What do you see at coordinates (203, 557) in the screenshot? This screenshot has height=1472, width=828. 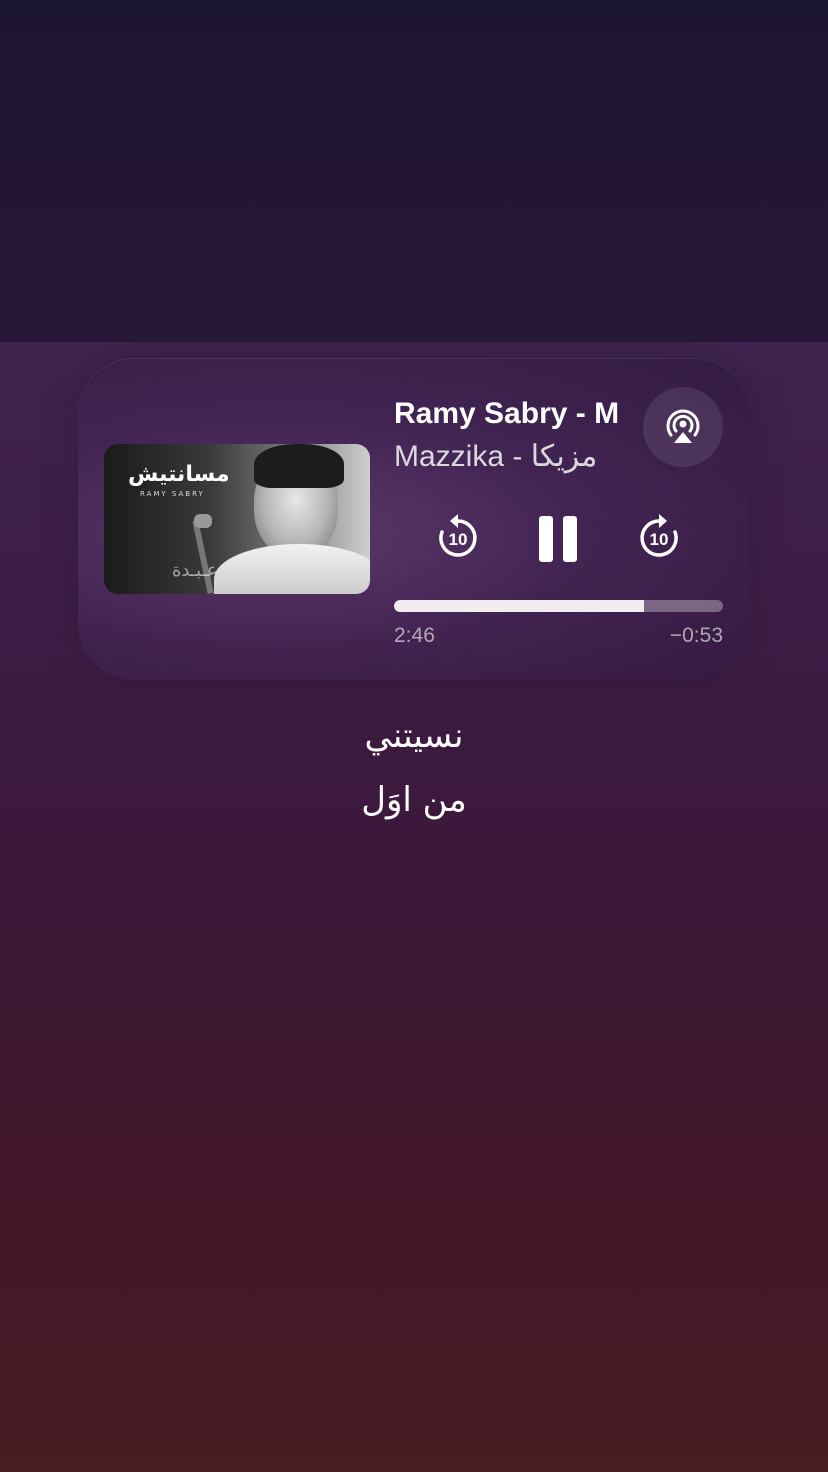 I see `artwork-microphone-stand` at bounding box center [203, 557].